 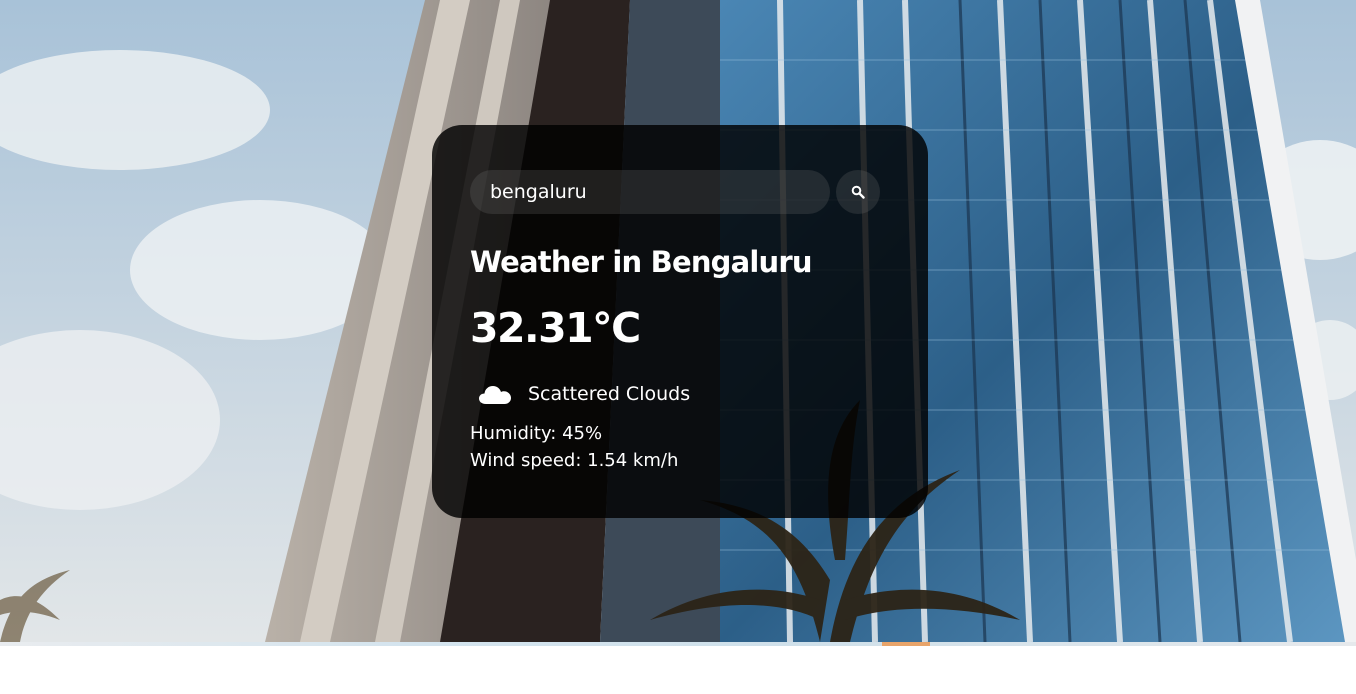 I want to click on condition-icon-wrap, so click(x=495, y=394).